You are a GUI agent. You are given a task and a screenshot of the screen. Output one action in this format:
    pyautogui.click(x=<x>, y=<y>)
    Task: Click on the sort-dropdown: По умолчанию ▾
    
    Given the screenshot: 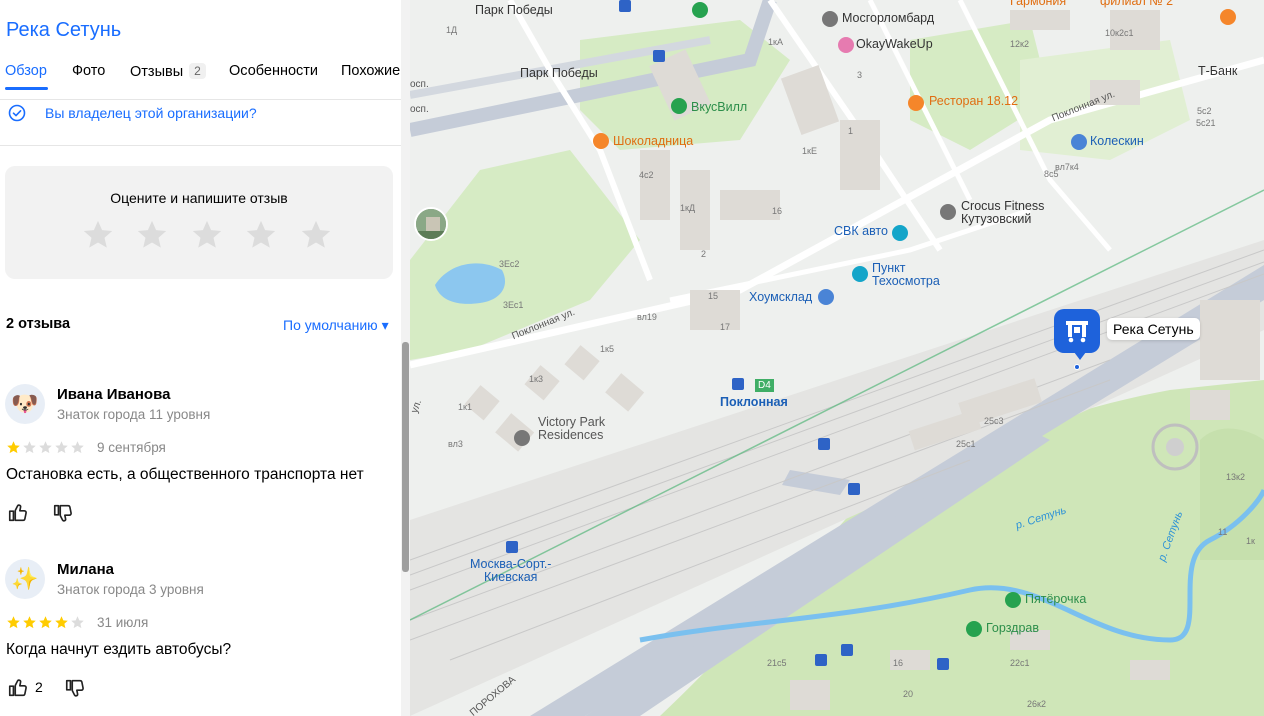 What is the action you would take?
    pyautogui.click(x=336, y=325)
    